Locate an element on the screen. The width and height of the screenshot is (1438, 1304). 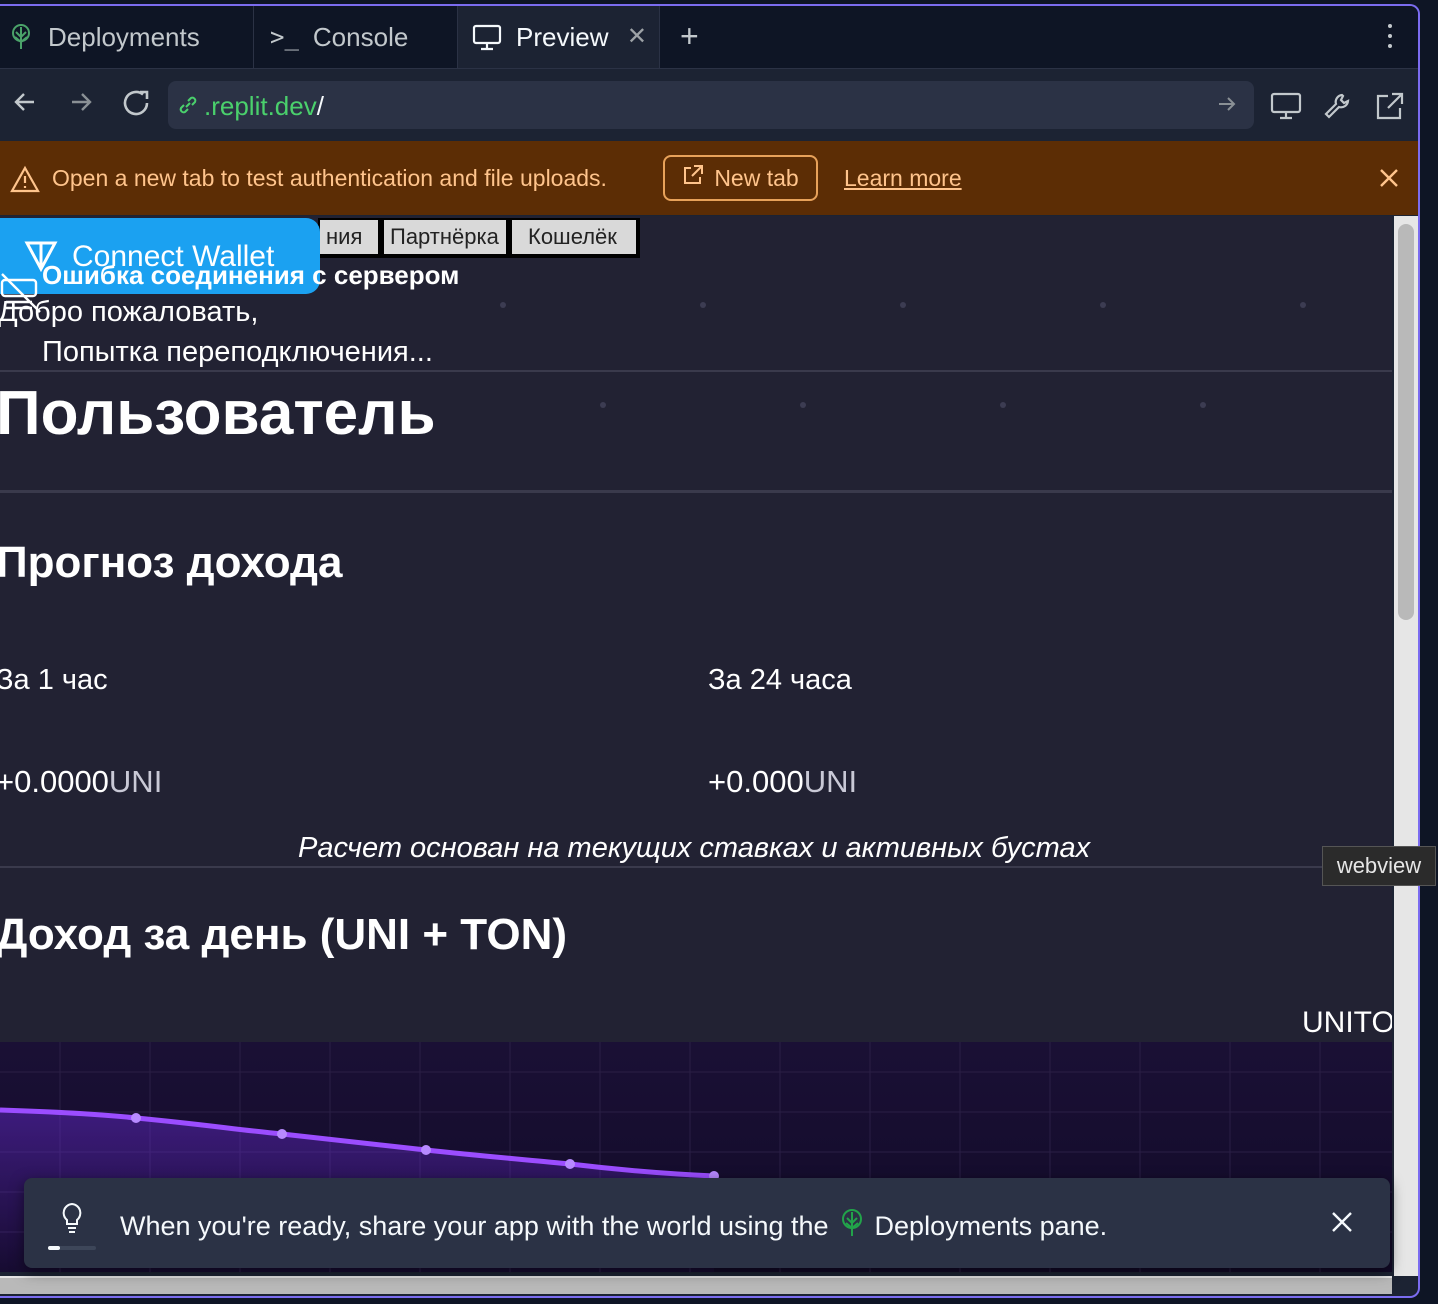
per-hour-label: За 1 час is located at coordinates (54, 680).